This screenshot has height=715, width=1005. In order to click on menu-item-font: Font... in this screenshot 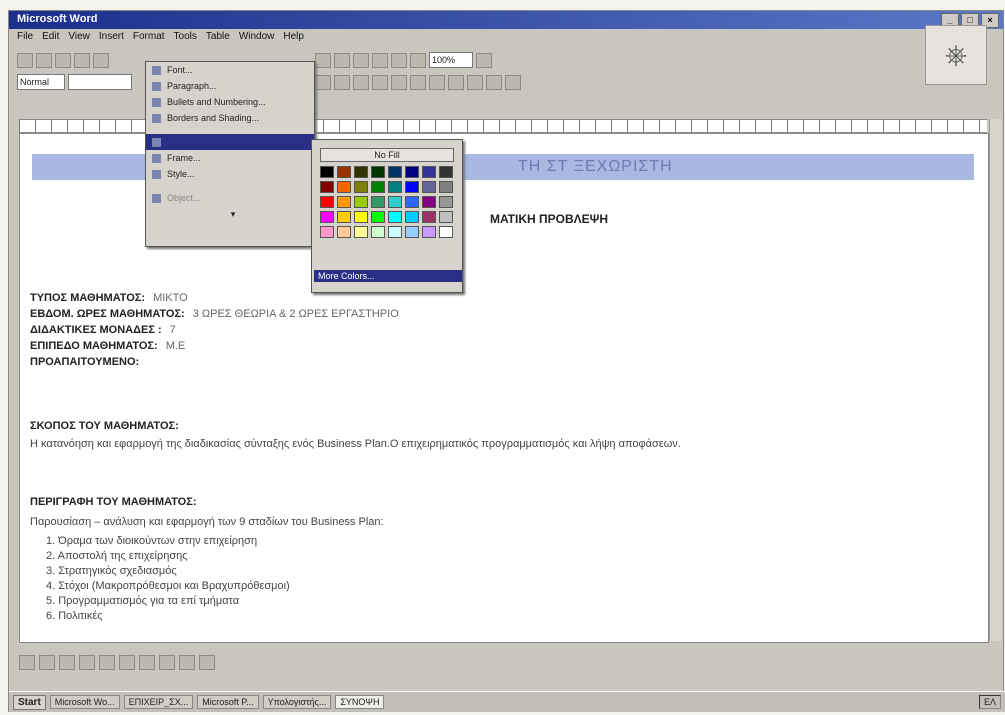, I will do `click(230, 70)`.